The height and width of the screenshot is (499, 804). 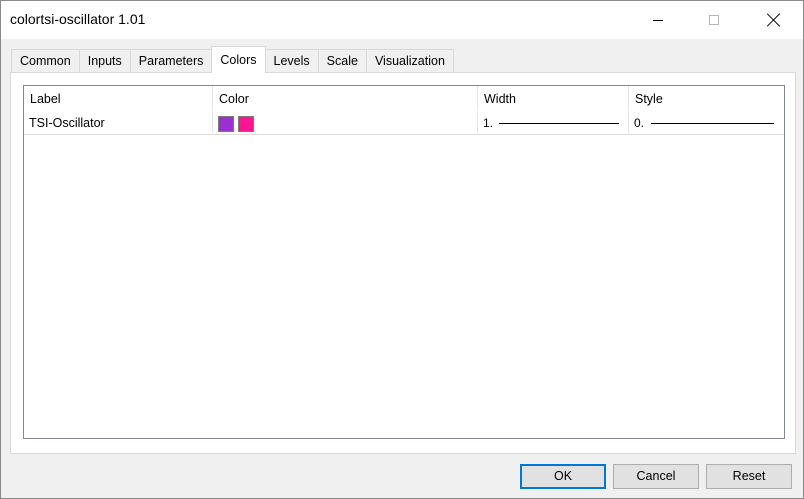 What do you see at coordinates (409, 61) in the screenshot?
I see `tab-visualization: Visualization` at bounding box center [409, 61].